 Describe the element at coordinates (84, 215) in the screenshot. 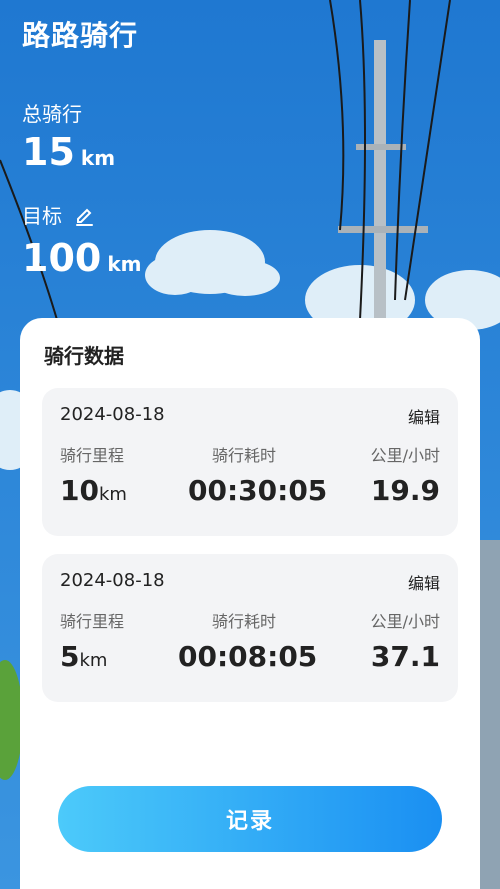

I see `pencil-icon` at that location.